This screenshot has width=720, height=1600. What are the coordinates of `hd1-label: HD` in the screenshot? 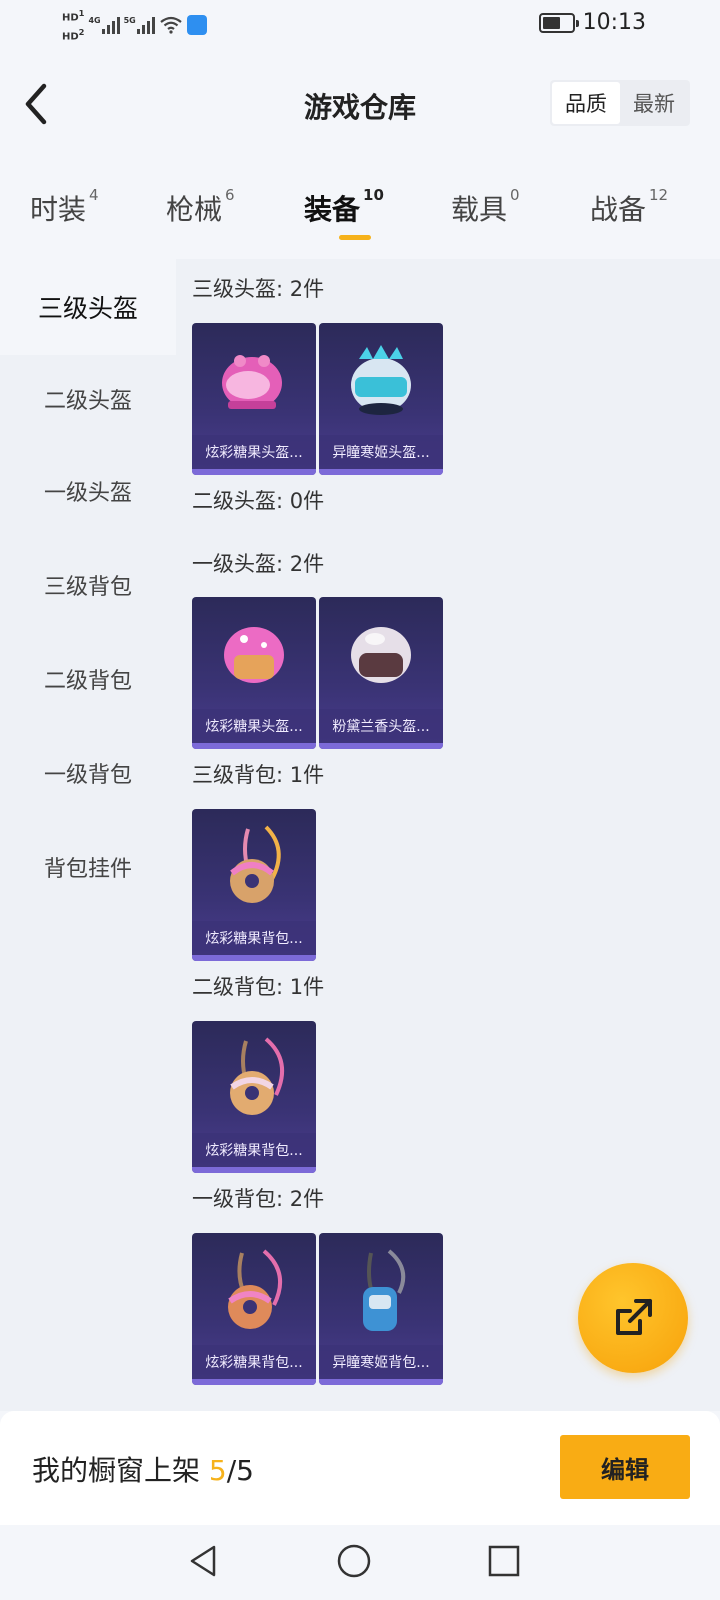 It's located at (70, 18).